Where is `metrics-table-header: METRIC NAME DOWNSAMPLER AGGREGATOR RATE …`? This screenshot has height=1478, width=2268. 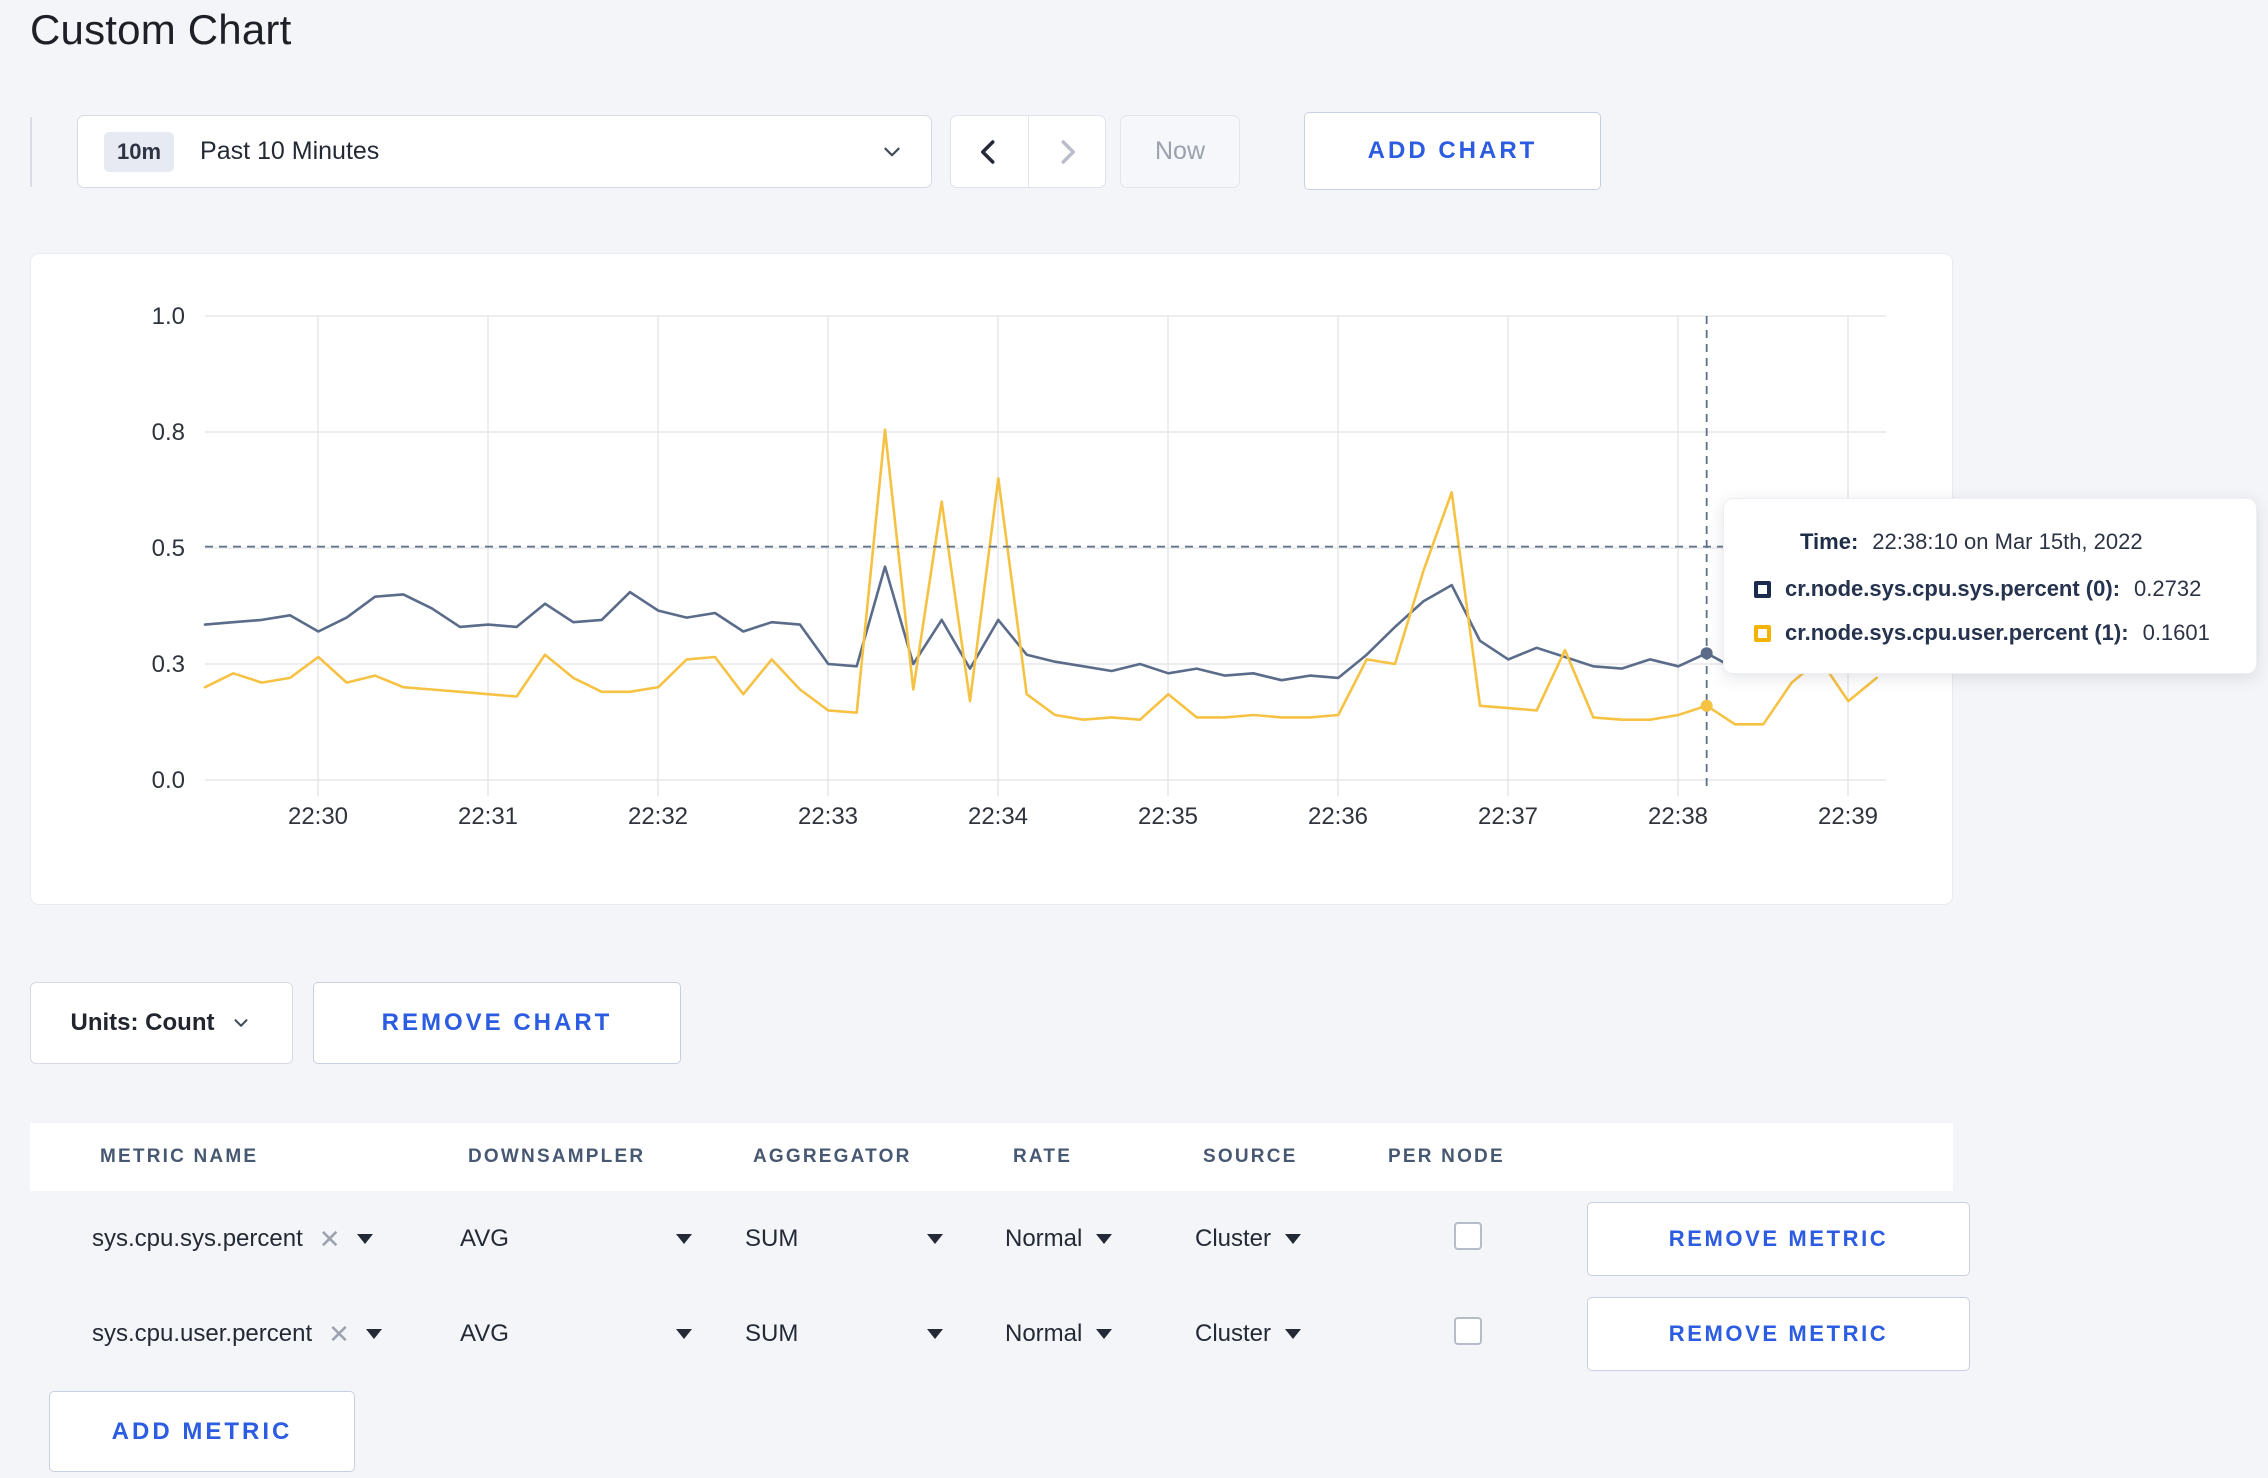
metrics-table-header: METRIC NAME DOWNSAMPLER AGGREGATOR RATE … is located at coordinates (991, 1157).